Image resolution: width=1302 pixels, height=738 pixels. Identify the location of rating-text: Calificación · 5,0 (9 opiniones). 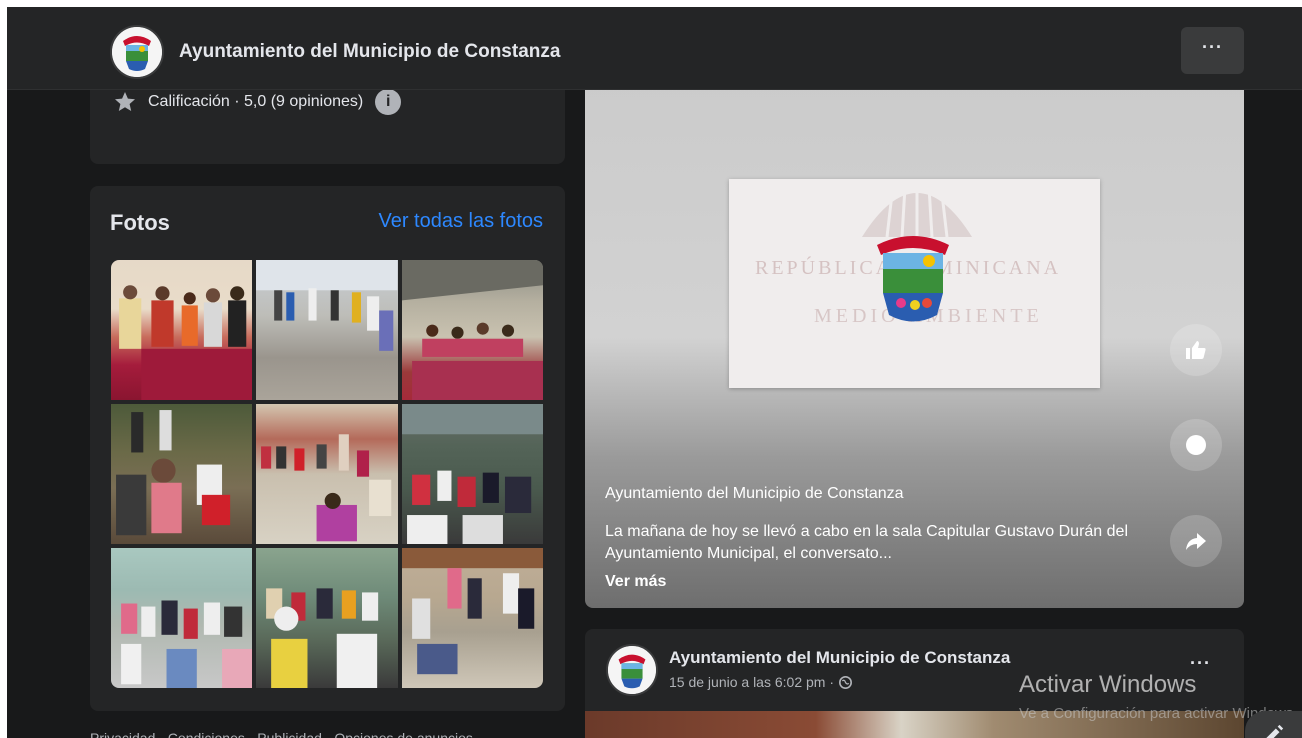
(256, 101).